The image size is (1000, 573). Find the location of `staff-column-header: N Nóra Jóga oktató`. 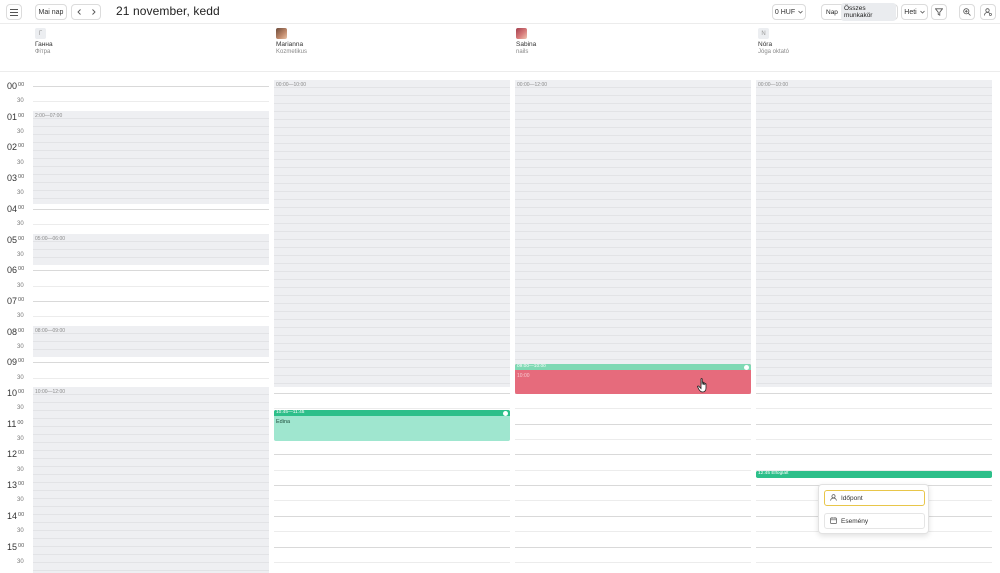

staff-column-header: N Nóra Jóga oktató is located at coordinates (773, 41).